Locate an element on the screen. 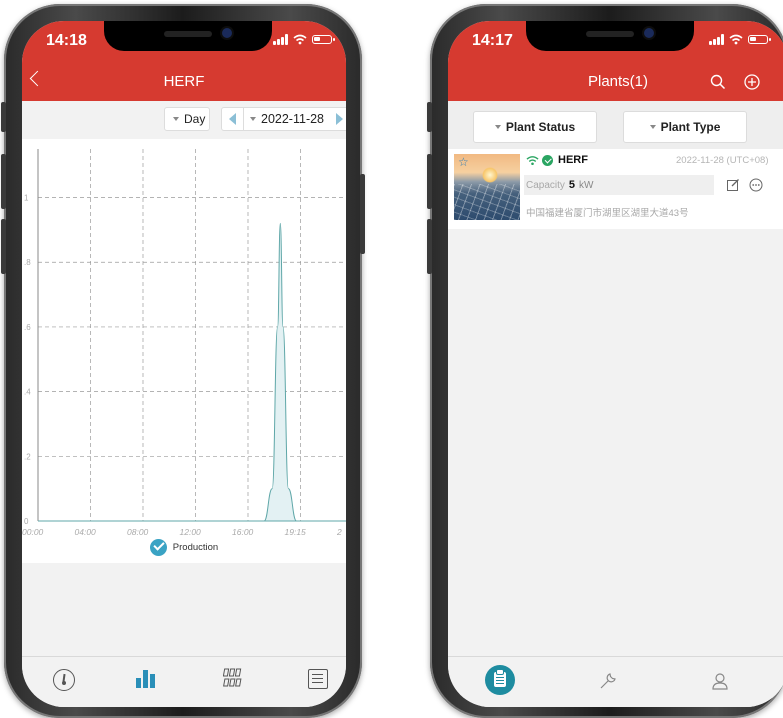 Image resolution: width=783 pixels, height=718 pixels. y-tick-label: .2 is located at coordinates (27, 456).